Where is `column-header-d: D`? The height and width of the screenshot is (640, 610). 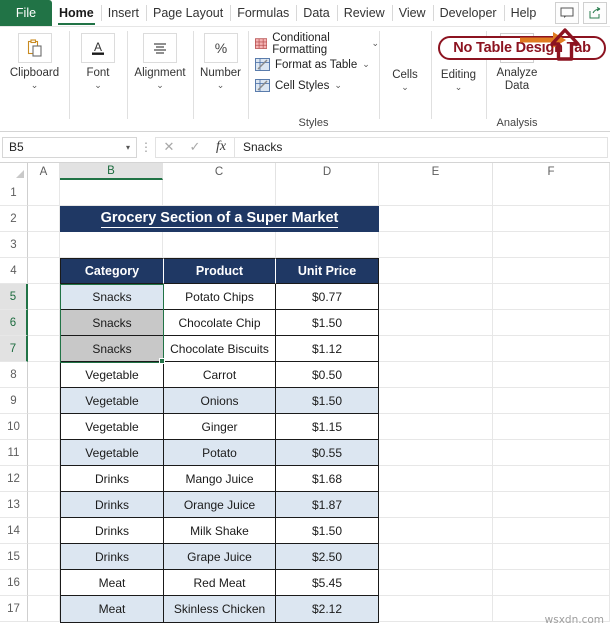
column-header-d: D is located at coordinates (327, 171).